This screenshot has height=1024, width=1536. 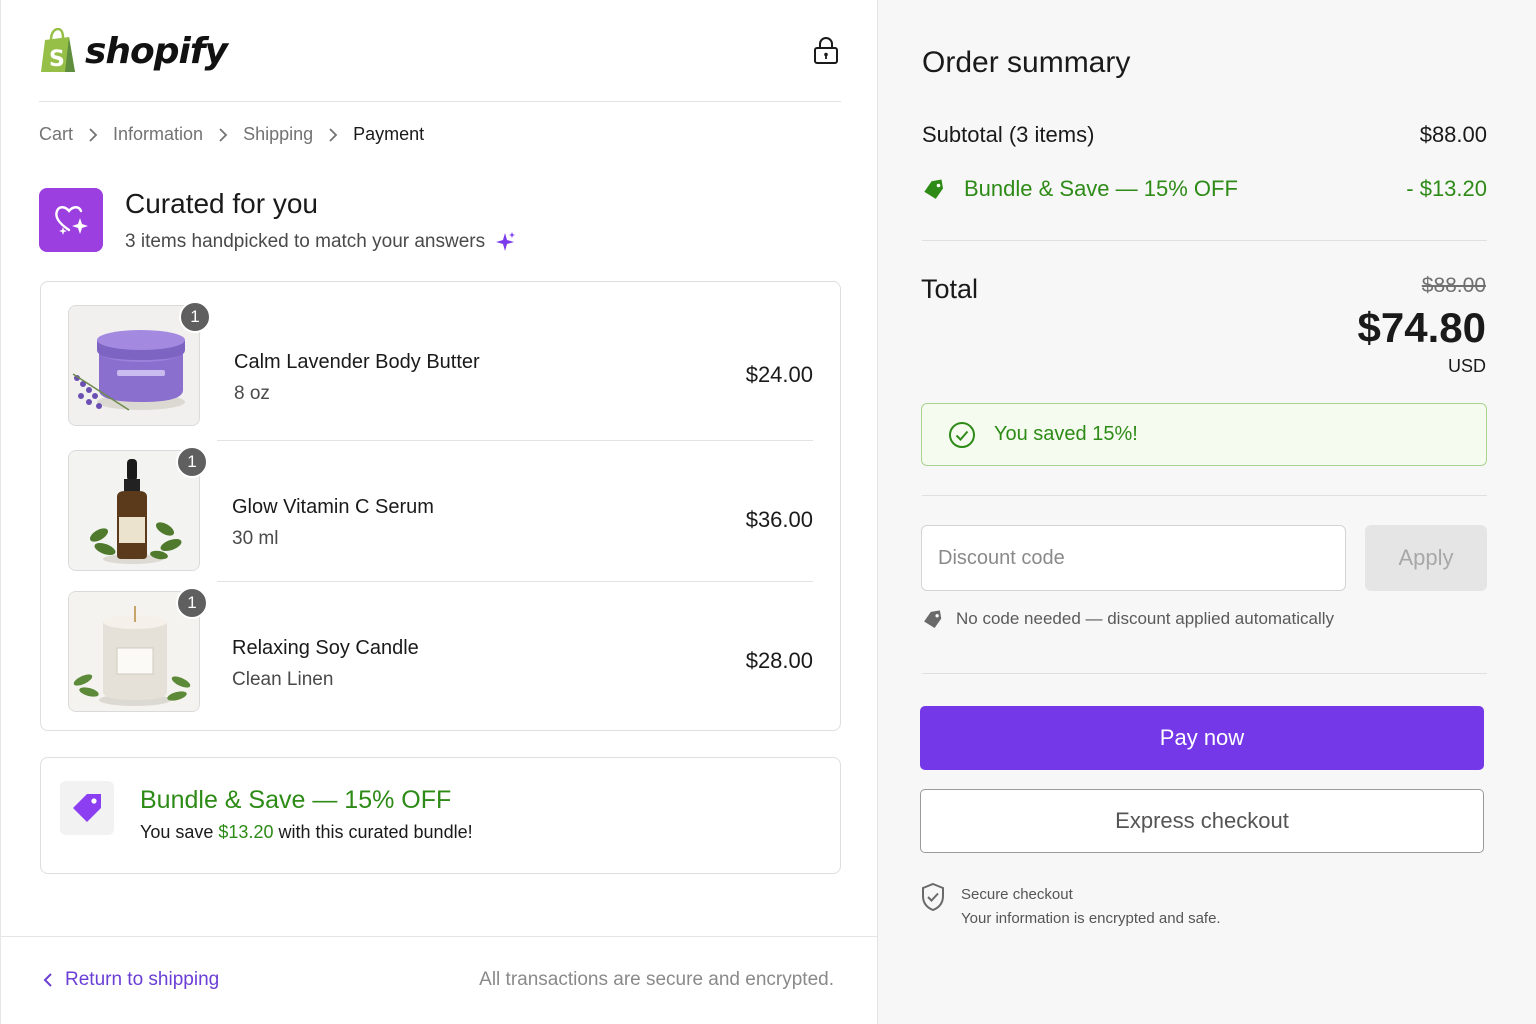 What do you see at coordinates (1466, 366) in the screenshot?
I see `currency-code: USD` at bounding box center [1466, 366].